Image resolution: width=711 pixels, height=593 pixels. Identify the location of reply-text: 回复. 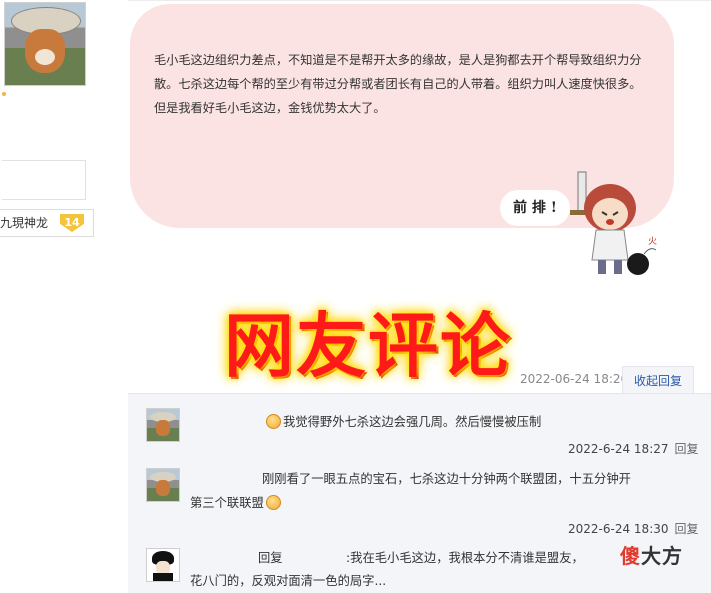
(270, 558).